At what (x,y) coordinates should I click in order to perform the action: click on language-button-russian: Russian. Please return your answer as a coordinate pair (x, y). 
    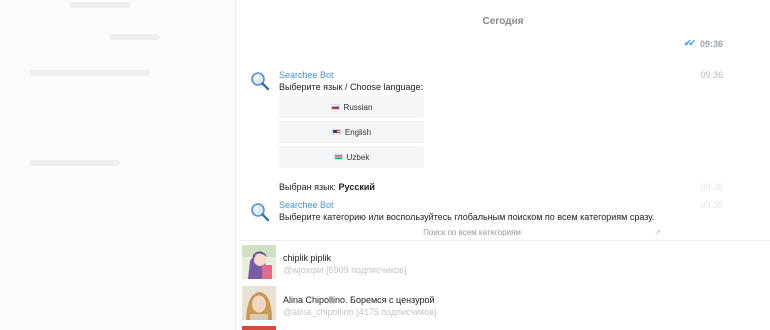
    Looking at the image, I should click on (351, 107).